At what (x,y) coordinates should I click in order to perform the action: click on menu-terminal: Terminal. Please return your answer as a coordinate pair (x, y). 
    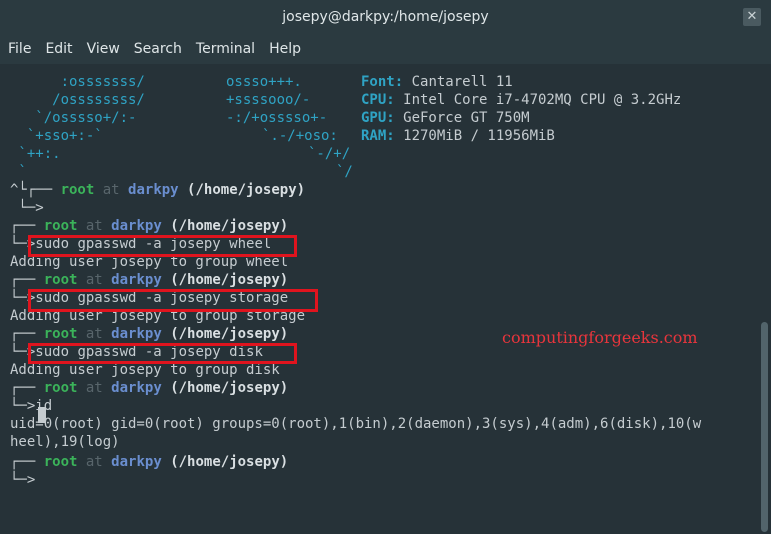
    Looking at the image, I should click on (225, 49).